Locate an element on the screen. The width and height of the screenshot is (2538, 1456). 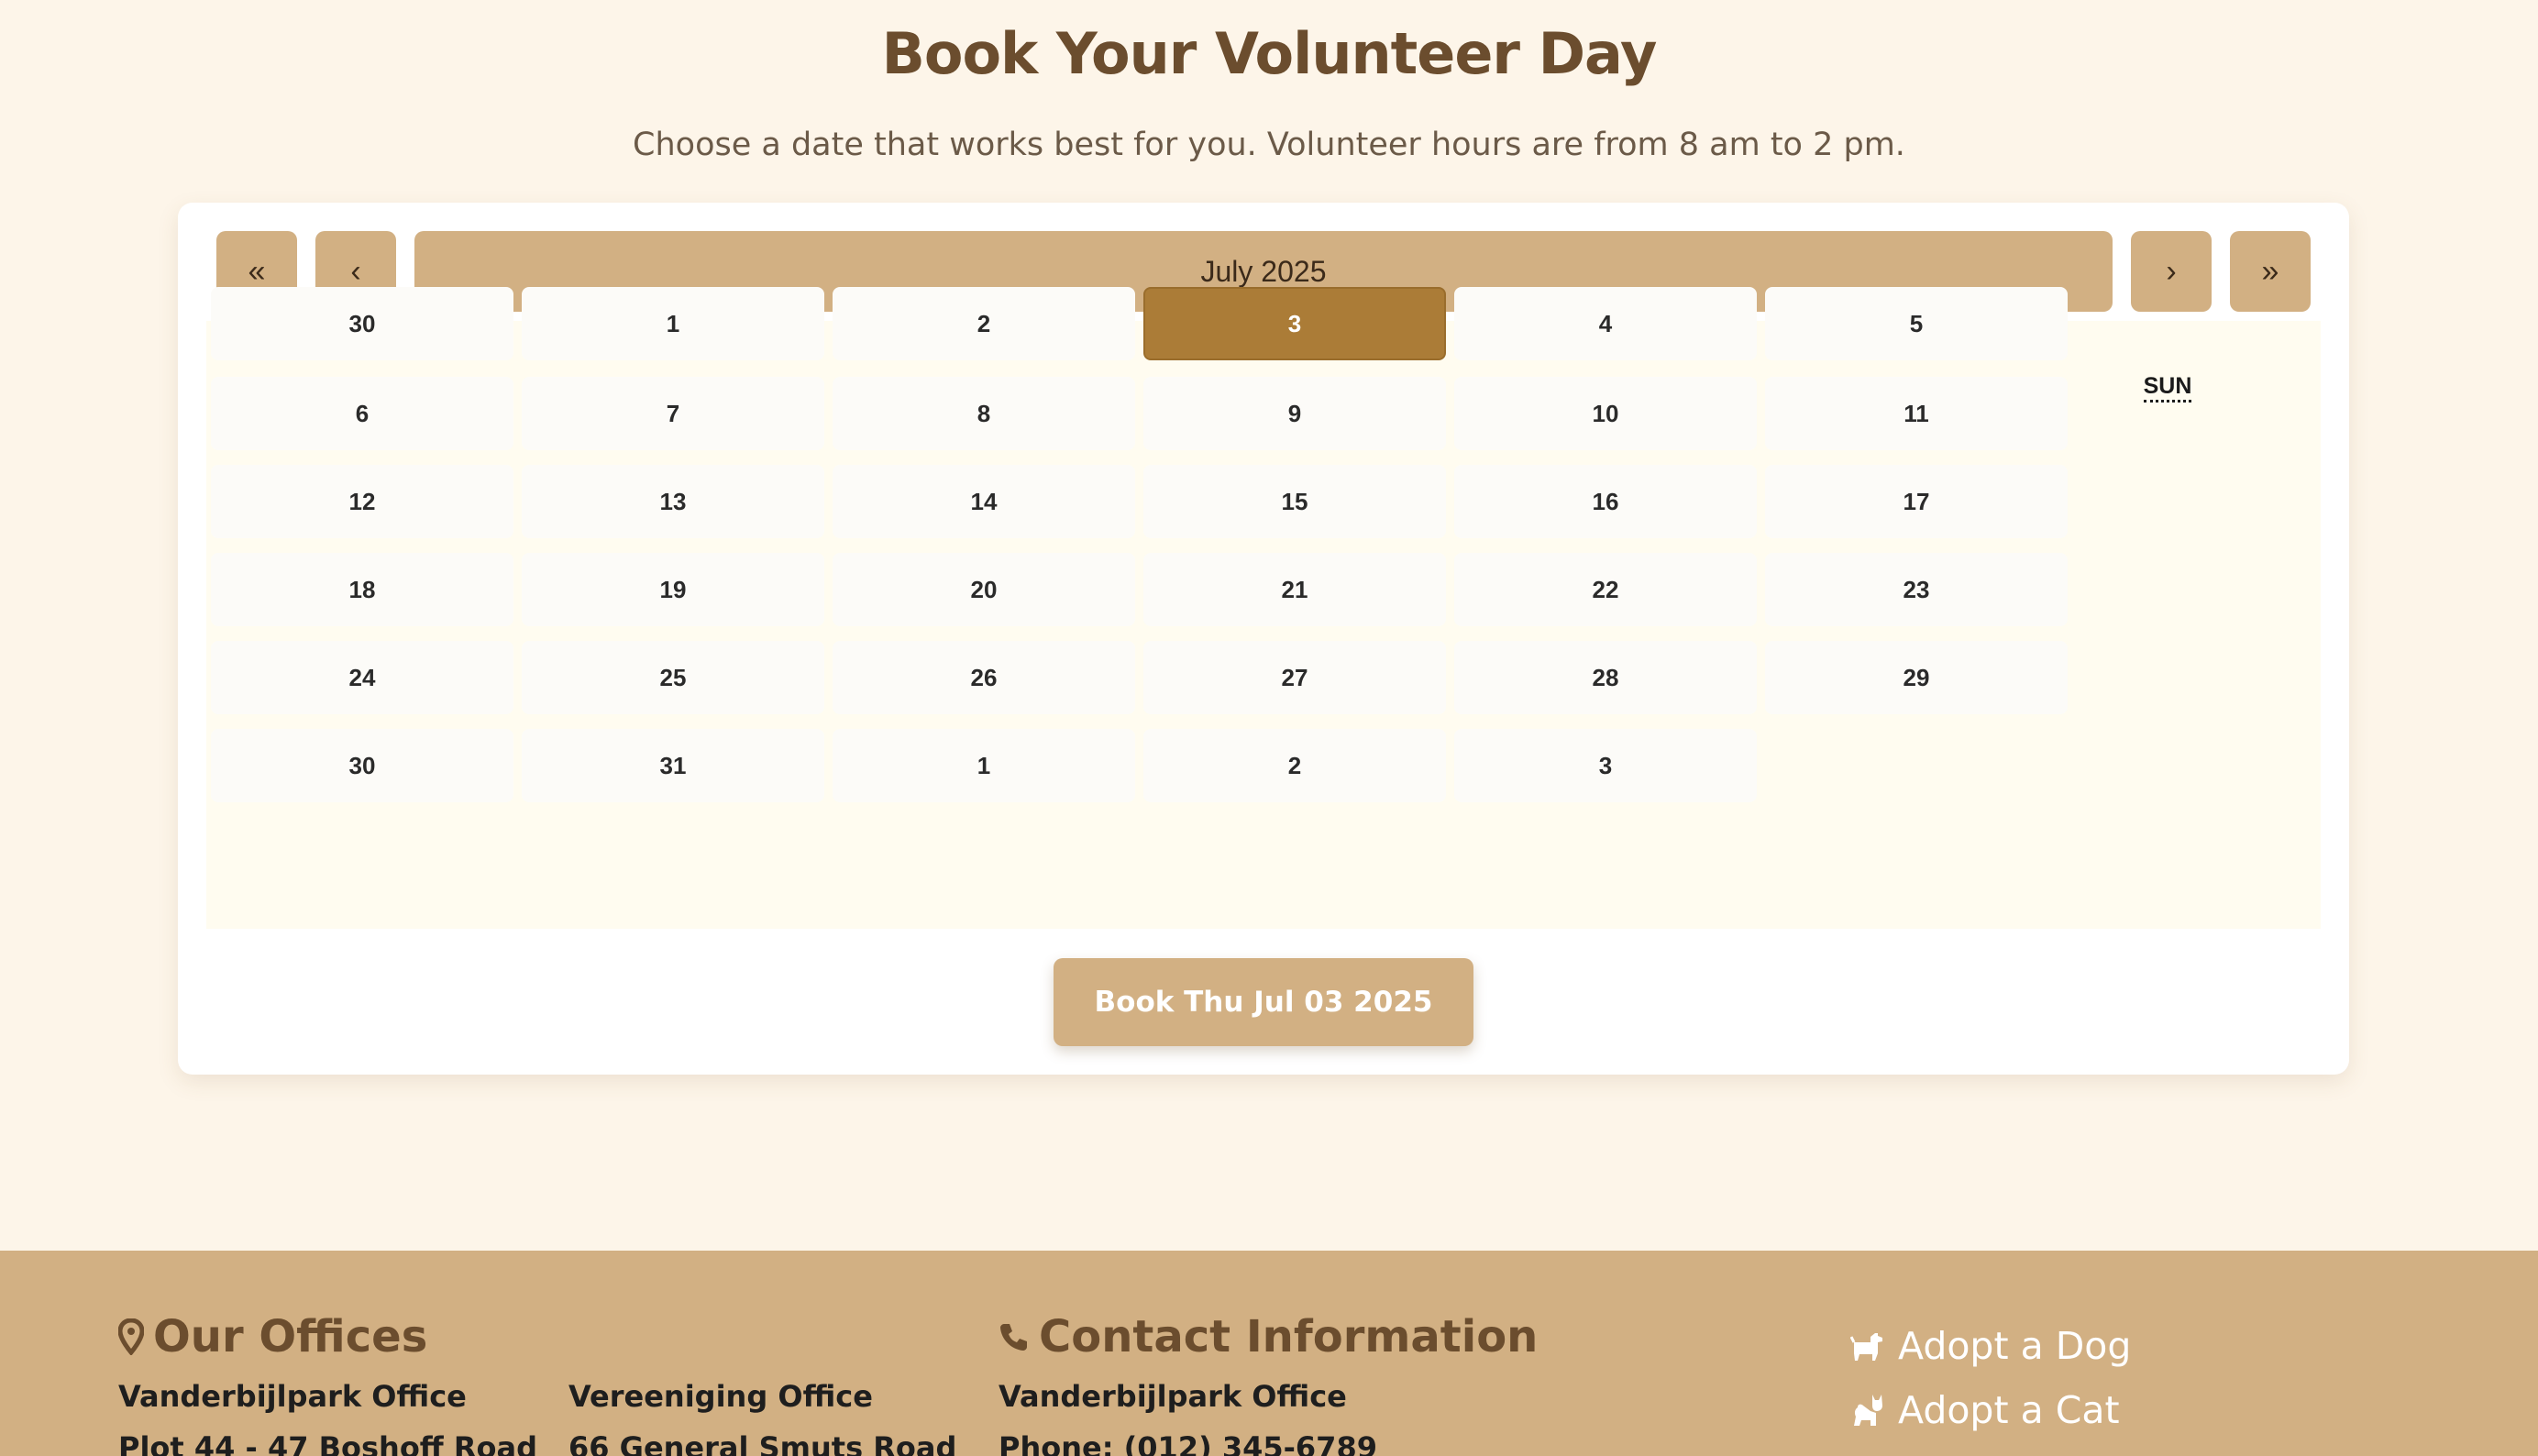
calendar-day: 27 is located at coordinates (1294, 677).